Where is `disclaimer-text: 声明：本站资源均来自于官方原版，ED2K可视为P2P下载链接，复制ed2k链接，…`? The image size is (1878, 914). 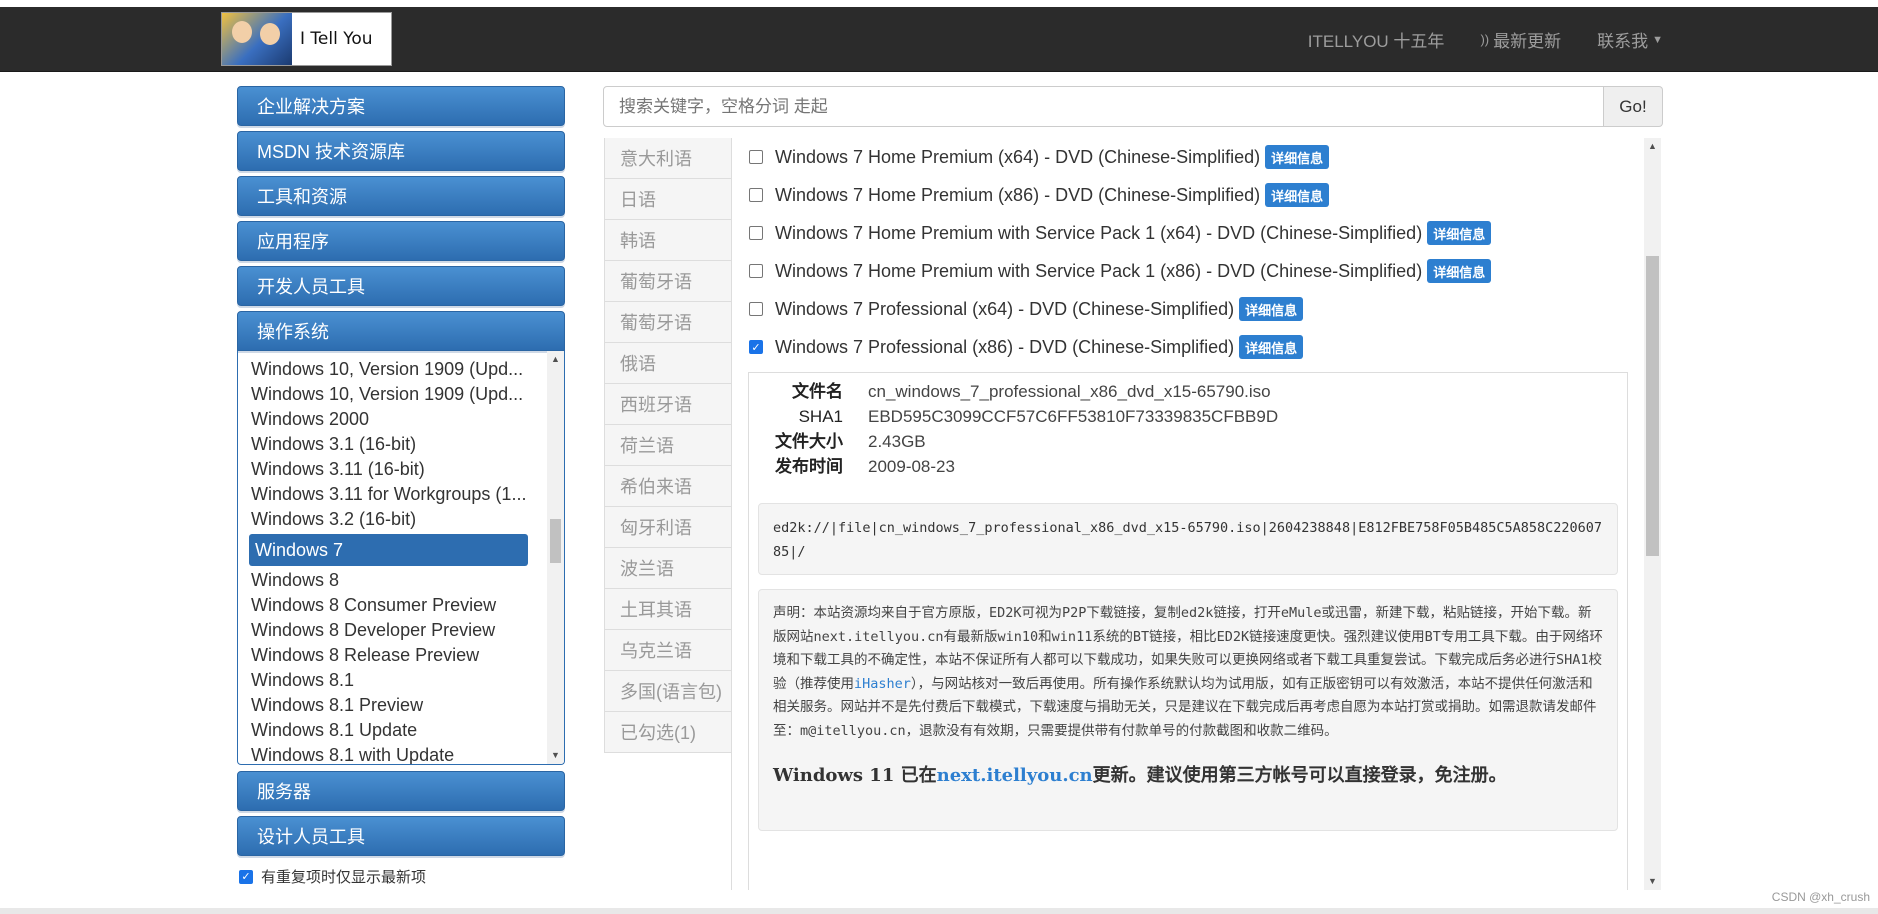 disclaimer-text: 声明：本站资源均来自于官方原版，ED2K可视为P2P下载链接，复制ed2k链接，… is located at coordinates (1188, 672).